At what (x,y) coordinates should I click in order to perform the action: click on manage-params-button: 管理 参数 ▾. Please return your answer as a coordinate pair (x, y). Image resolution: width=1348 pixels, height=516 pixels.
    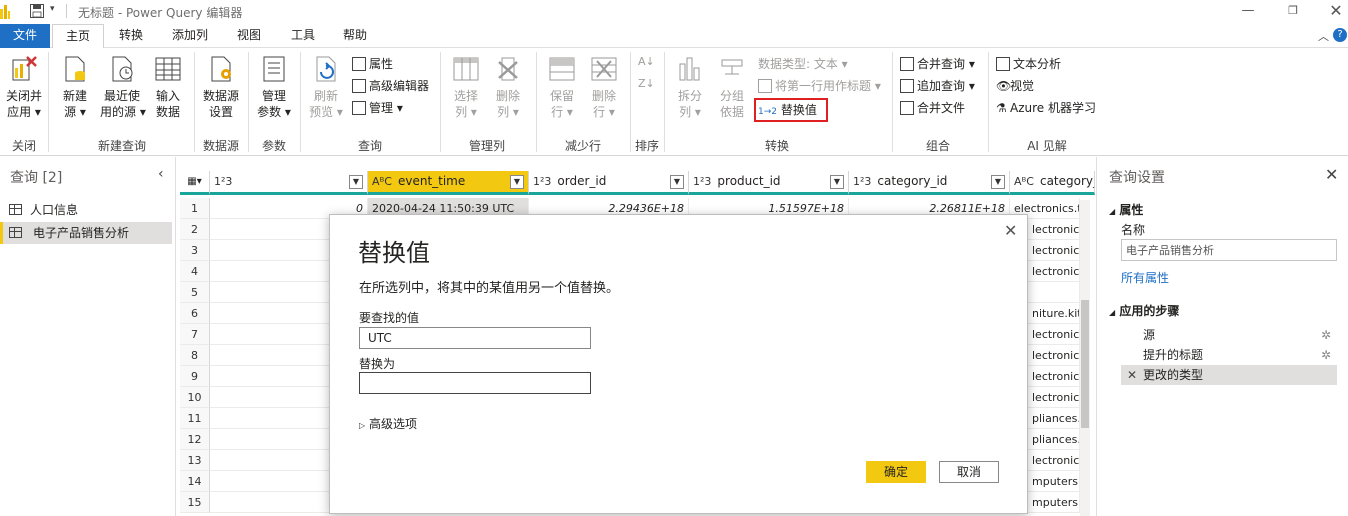
    Looking at the image, I should click on (274, 87).